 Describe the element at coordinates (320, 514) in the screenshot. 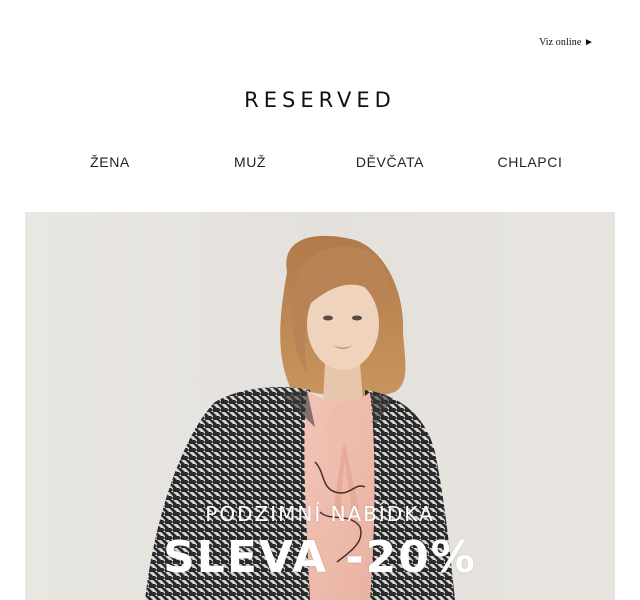

I see `hero-subtitle: PODZIMNÍ NABÍDKA` at that location.